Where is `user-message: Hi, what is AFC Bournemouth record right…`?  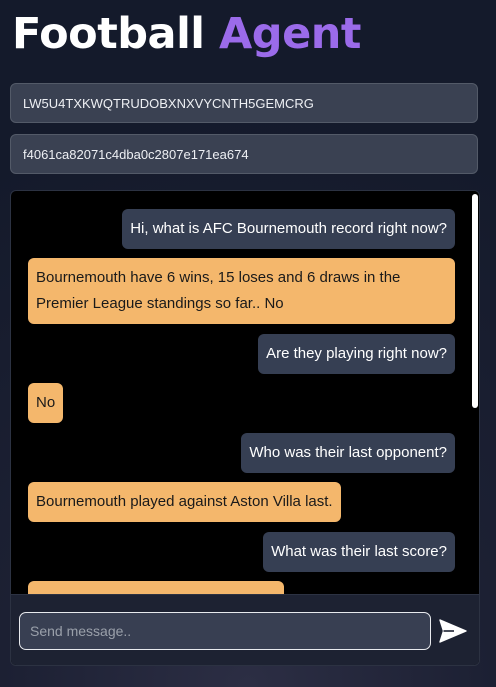 user-message: Hi, what is AFC Bournemouth record right… is located at coordinates (288, 229).